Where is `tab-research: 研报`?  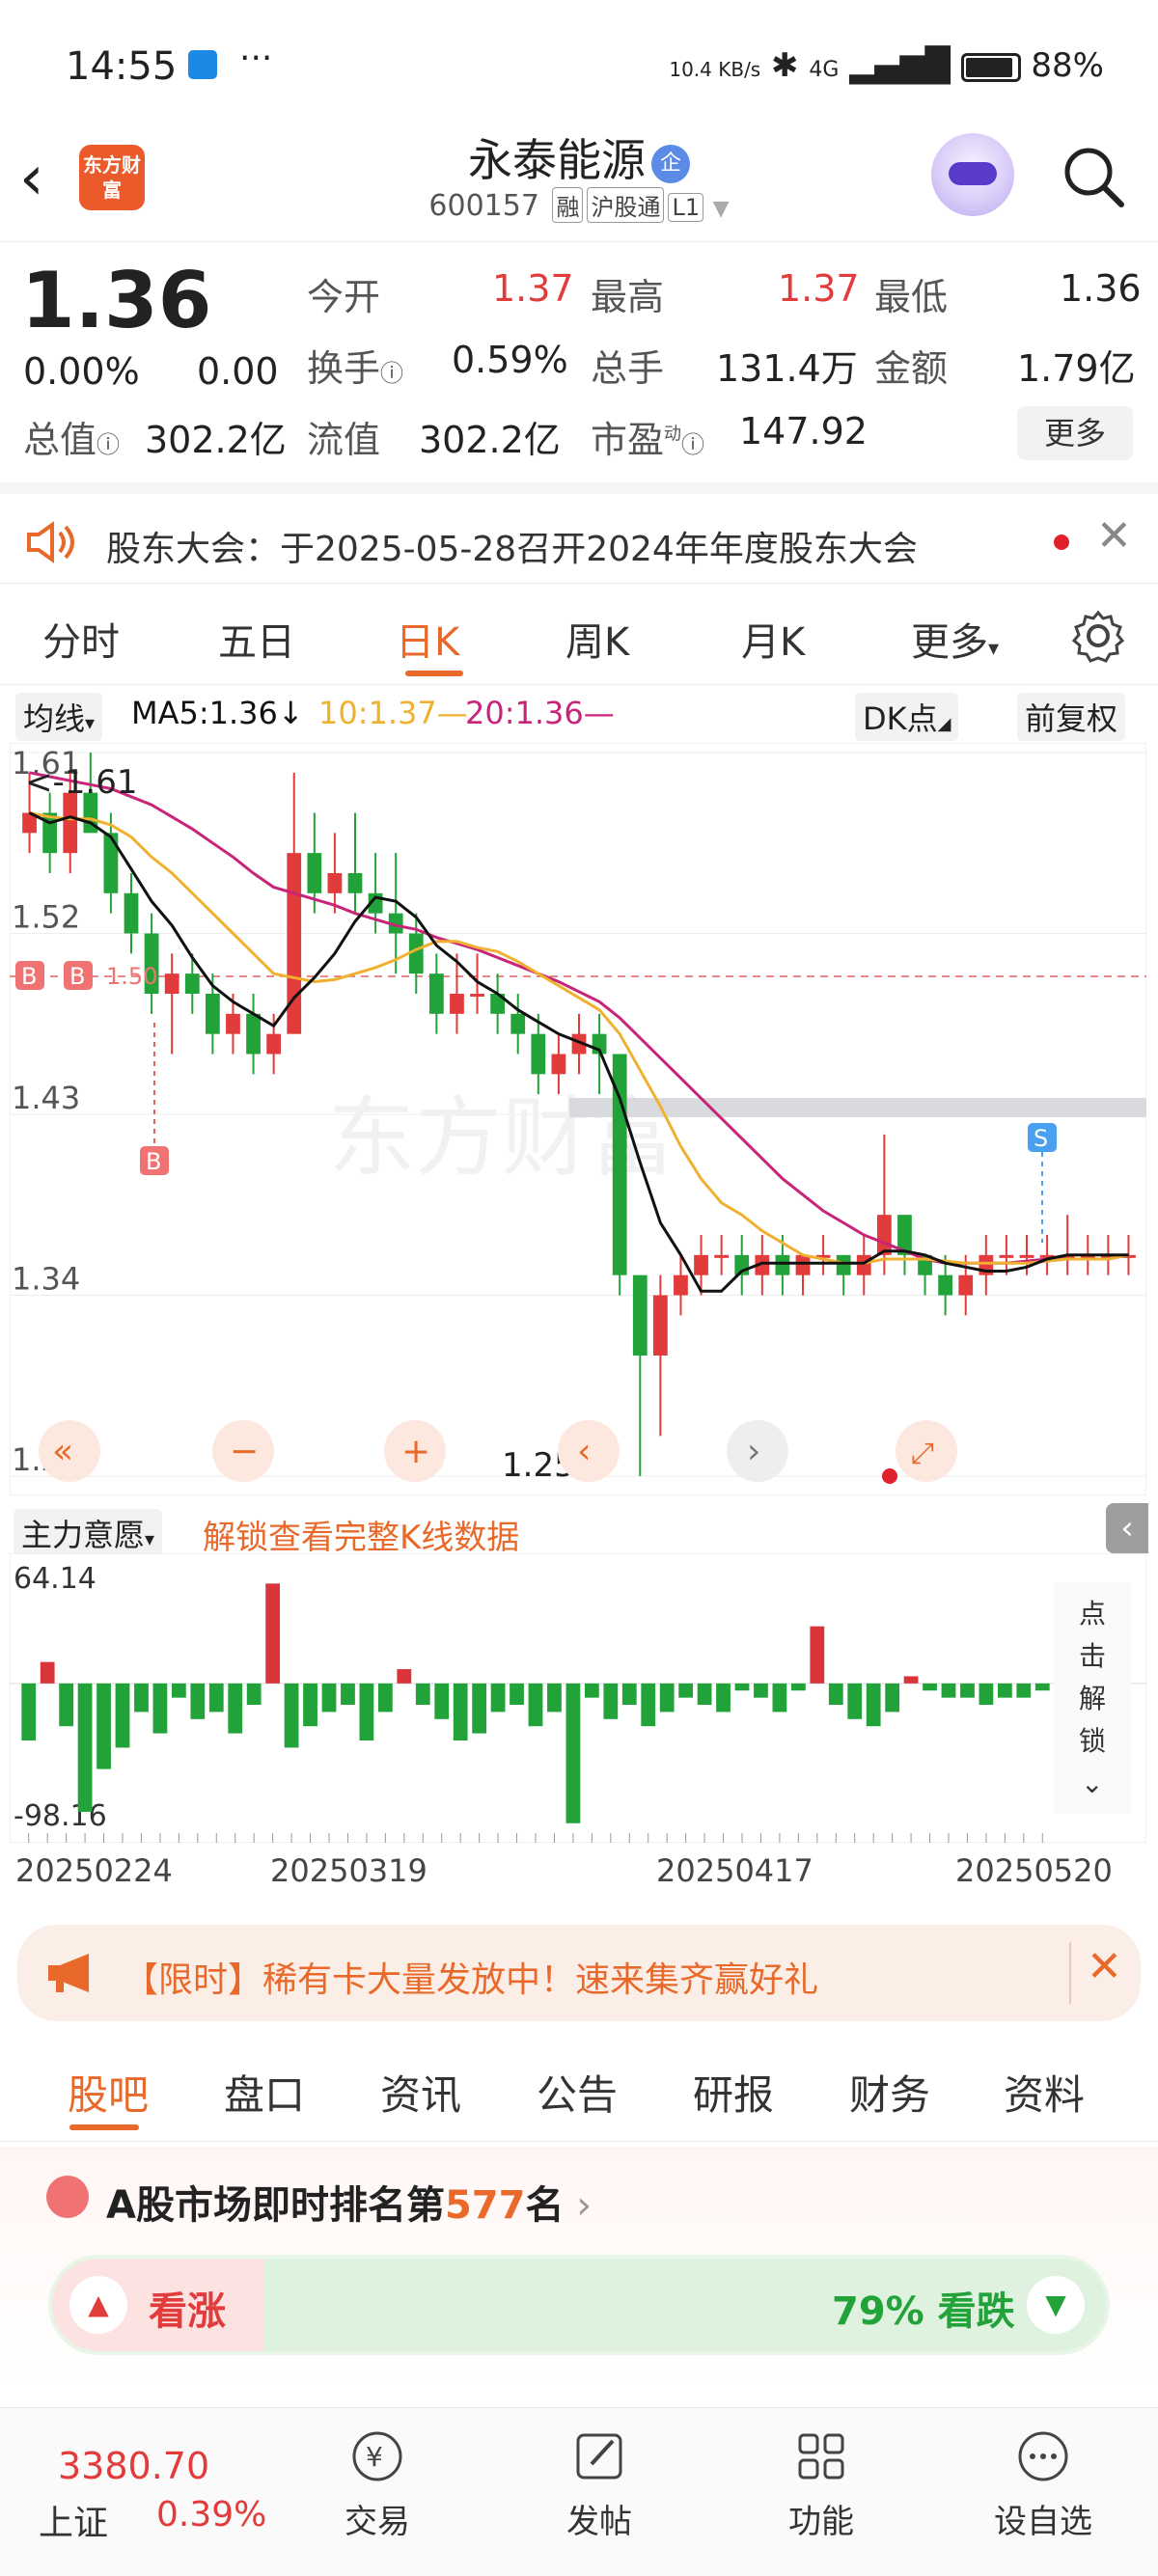 tab-research: 研报 is located at coordinates (733, 2093).